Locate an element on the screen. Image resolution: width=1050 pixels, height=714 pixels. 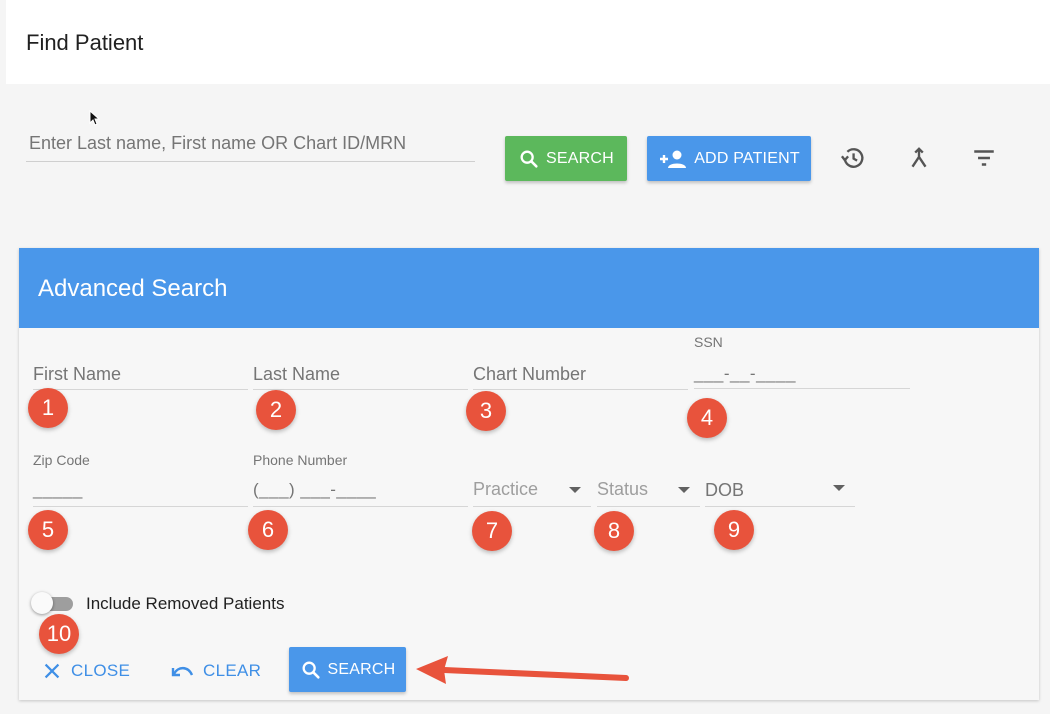
ssn-field: SSN ___-__-____ is located at coordinates (802, 361).